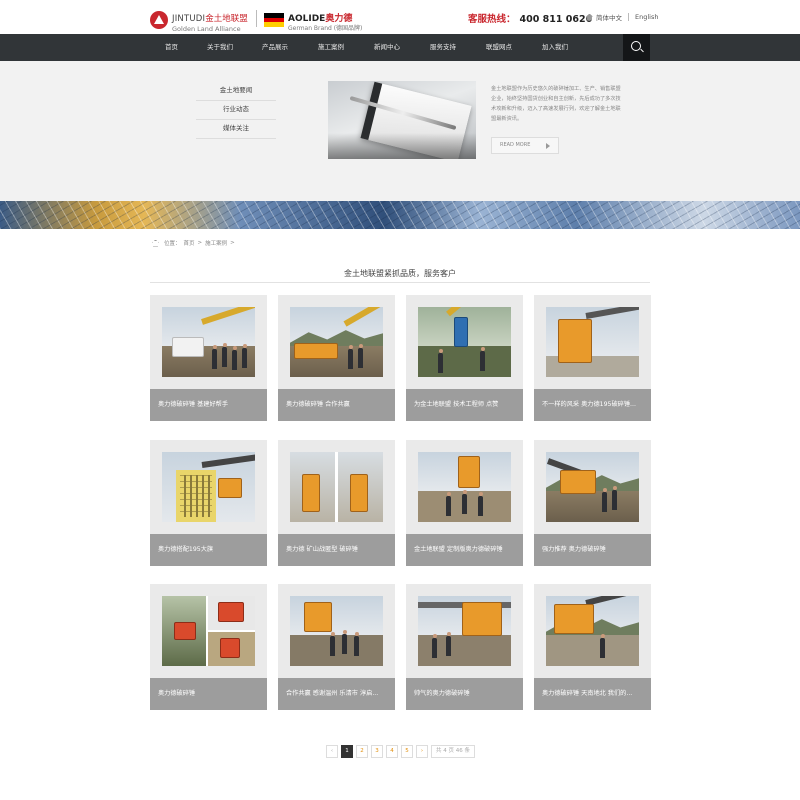 Image resolution: width=800 pixels, height=800 pixels. Describe the element at coordinates (189, 19) in the screenshot. I see `logo1-en: JINTUDI` at that location.